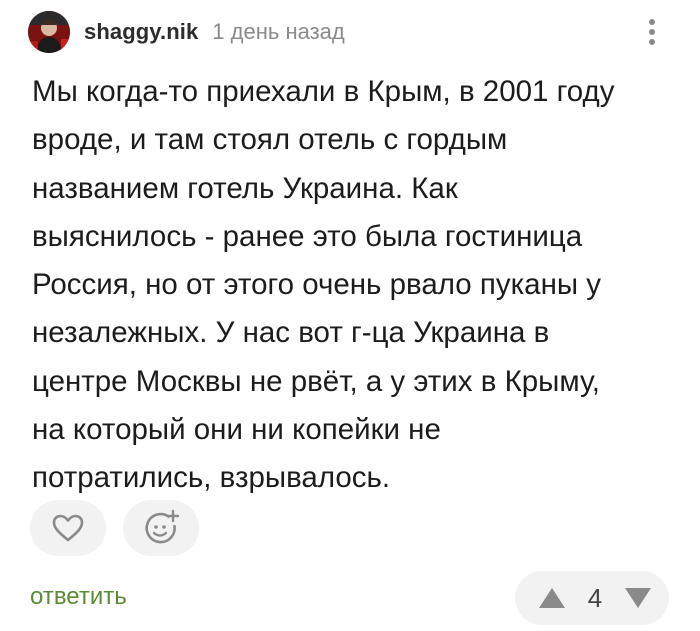 The image size is (700, 631). Describe the element at coordinates (278, 31) in the screenshot. I see `comment-timestamp: 1 день назад` at that location.